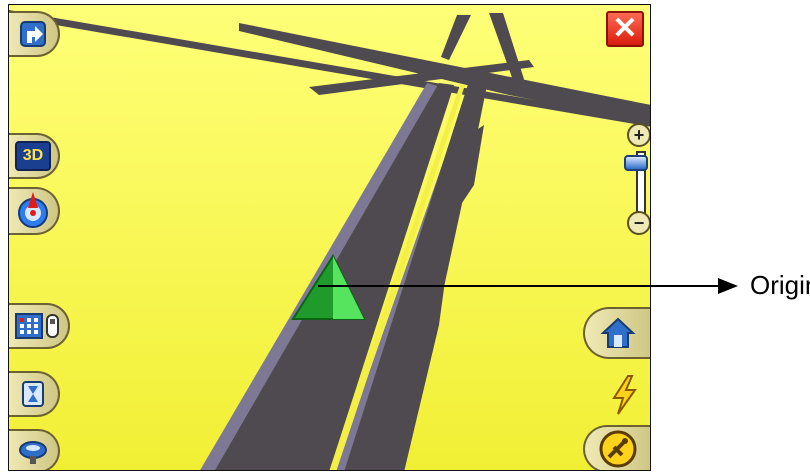 This screenshot has height=473, width=810. I want to click on turn-button, so click(34, 34).